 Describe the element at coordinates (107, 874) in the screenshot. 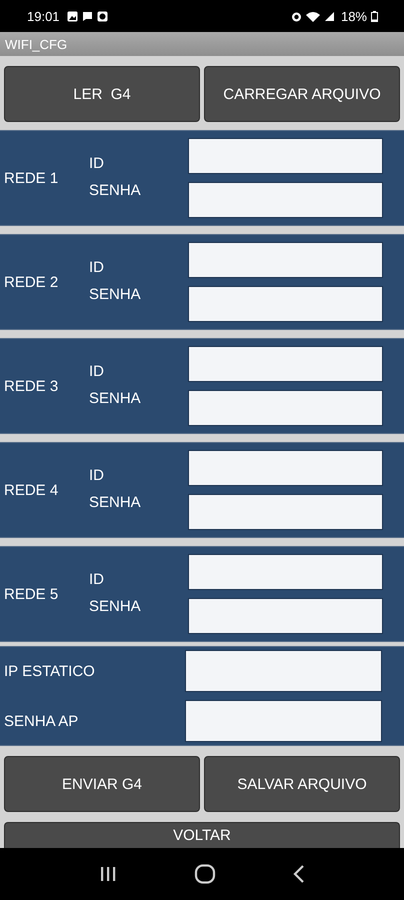

I see `recent-apps-icon` at that location.